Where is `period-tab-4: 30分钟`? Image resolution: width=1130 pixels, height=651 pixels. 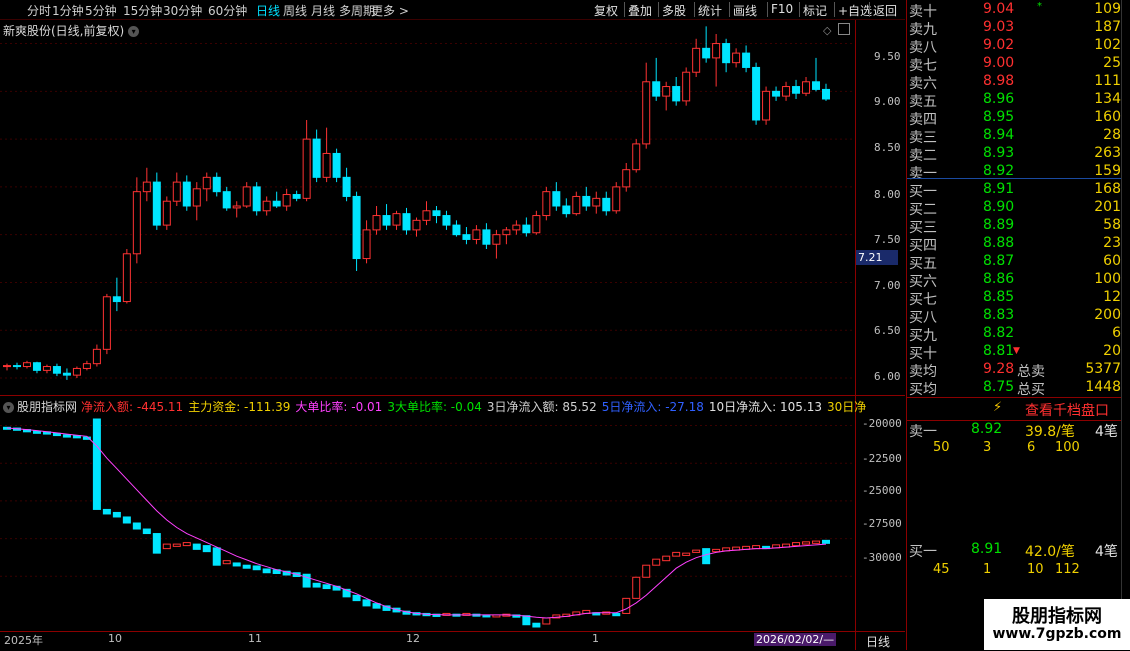 period-tab-4: 30分钟 is located at coordinates (182, 10).